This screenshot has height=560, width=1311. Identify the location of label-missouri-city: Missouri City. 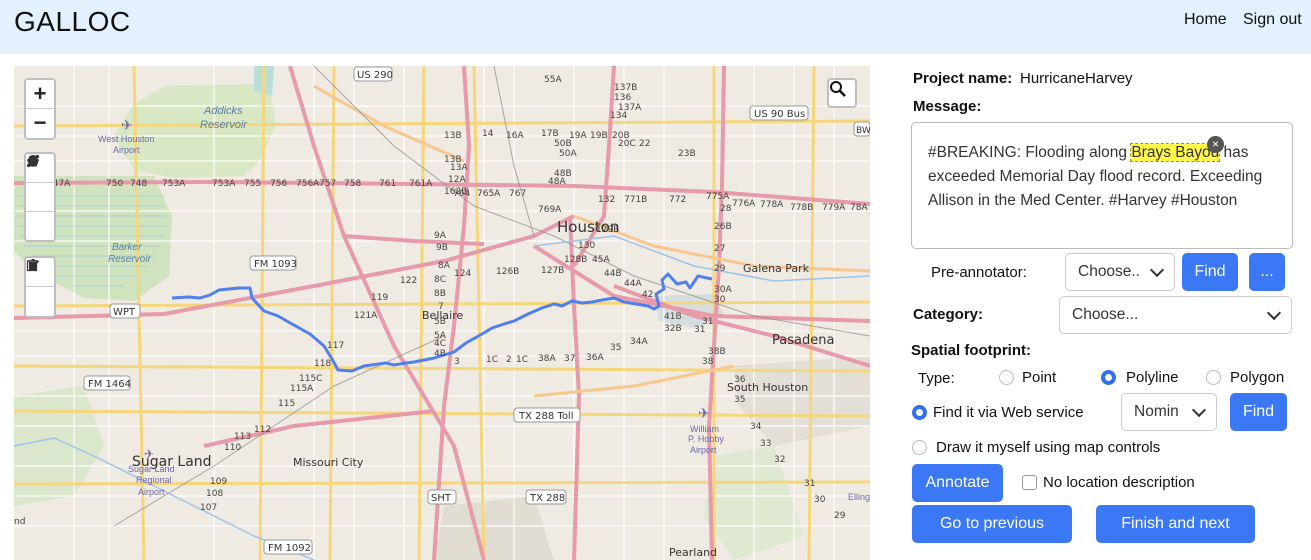
(328, 462).